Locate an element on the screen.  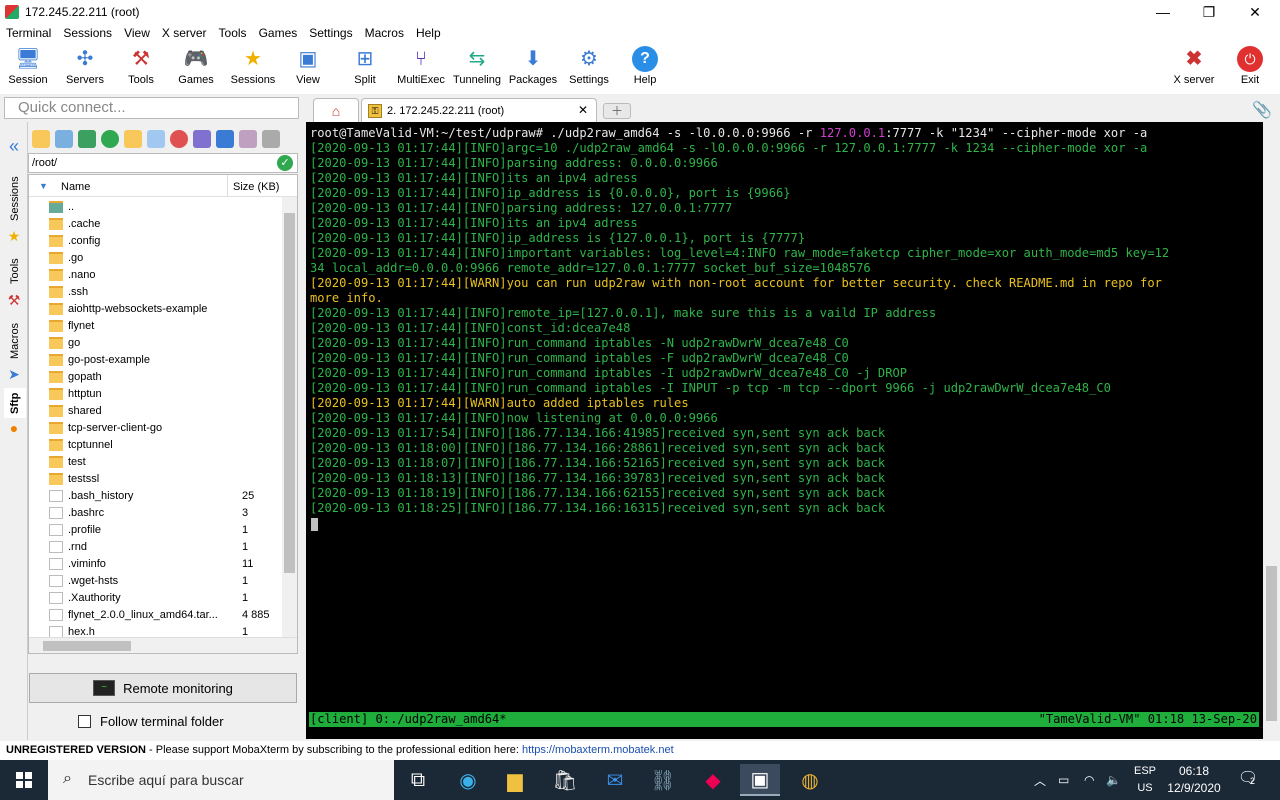
file-row: httptun is located at coordinates (165, 393).